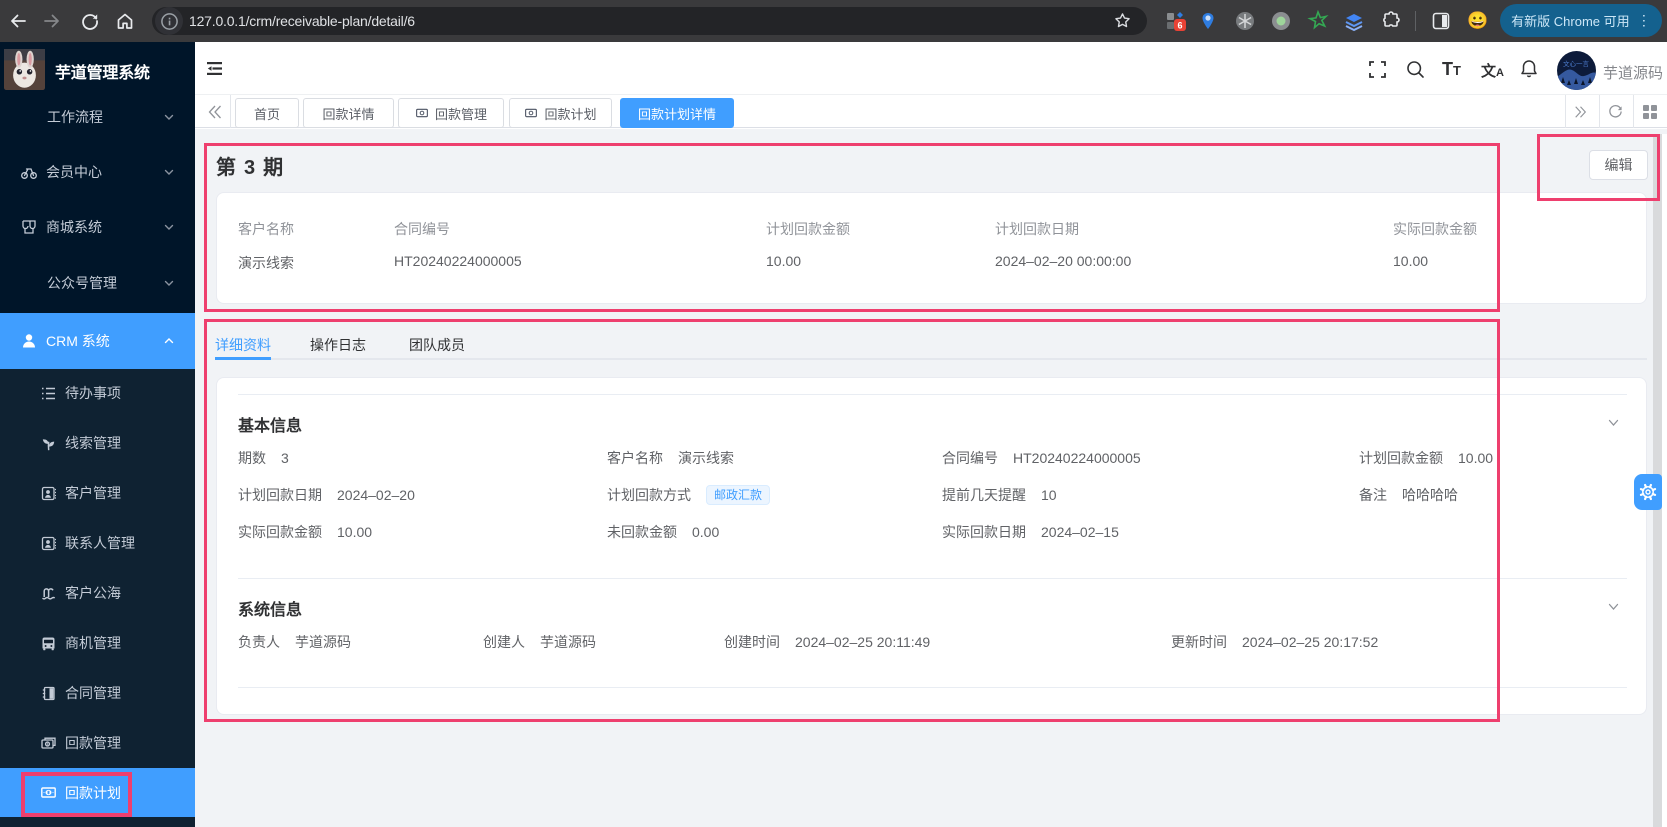  What do you see at coordinates (1179, 26) in the screenshot?
I see `svg-text: 6` at bounding box center [1179, 26].